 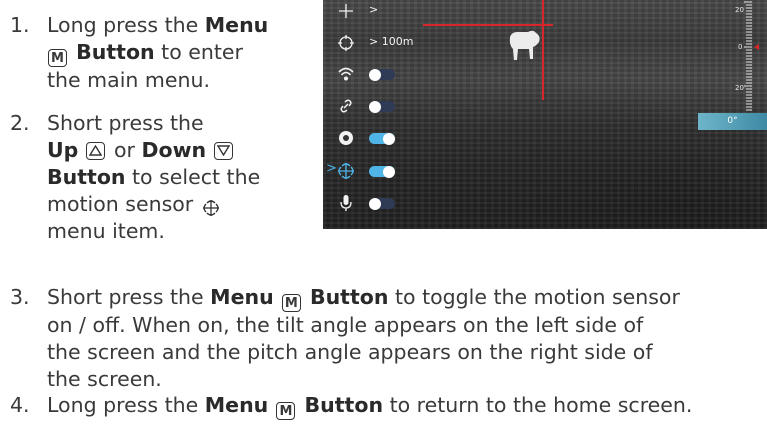 What do you see at coordinates (96, 151) in the screenshot?
I see `up-button-icon` at bounding box center [96, 151].